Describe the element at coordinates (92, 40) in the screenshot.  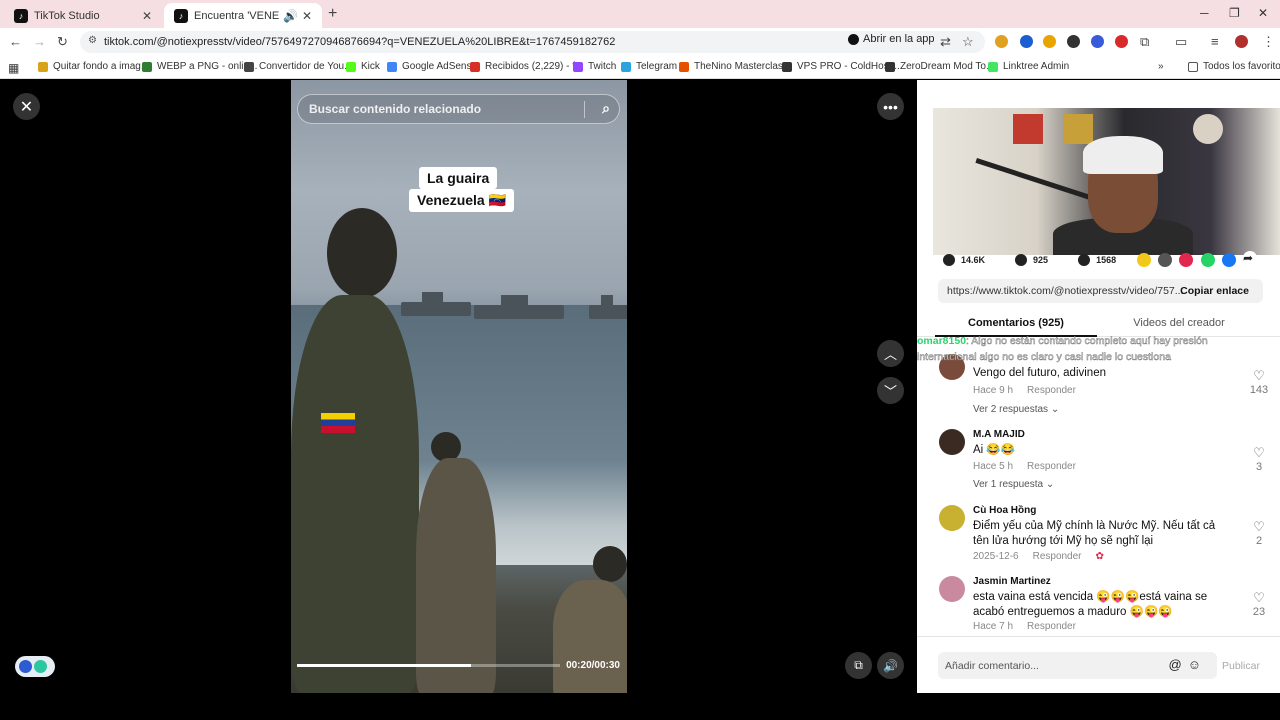
I see `site-info-icon: ⚙` at that location.